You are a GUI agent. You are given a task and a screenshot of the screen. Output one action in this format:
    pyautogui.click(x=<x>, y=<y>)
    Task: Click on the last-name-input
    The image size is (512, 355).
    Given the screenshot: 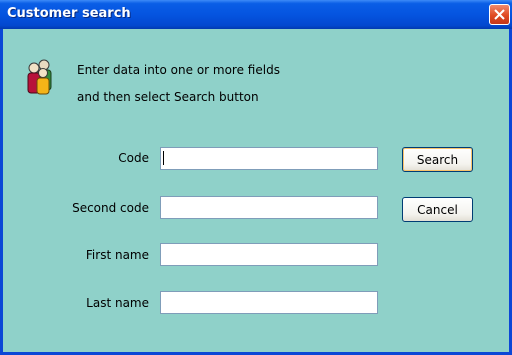 What is the action you would take?
    pyautogui.click(x=269, y=302)
    